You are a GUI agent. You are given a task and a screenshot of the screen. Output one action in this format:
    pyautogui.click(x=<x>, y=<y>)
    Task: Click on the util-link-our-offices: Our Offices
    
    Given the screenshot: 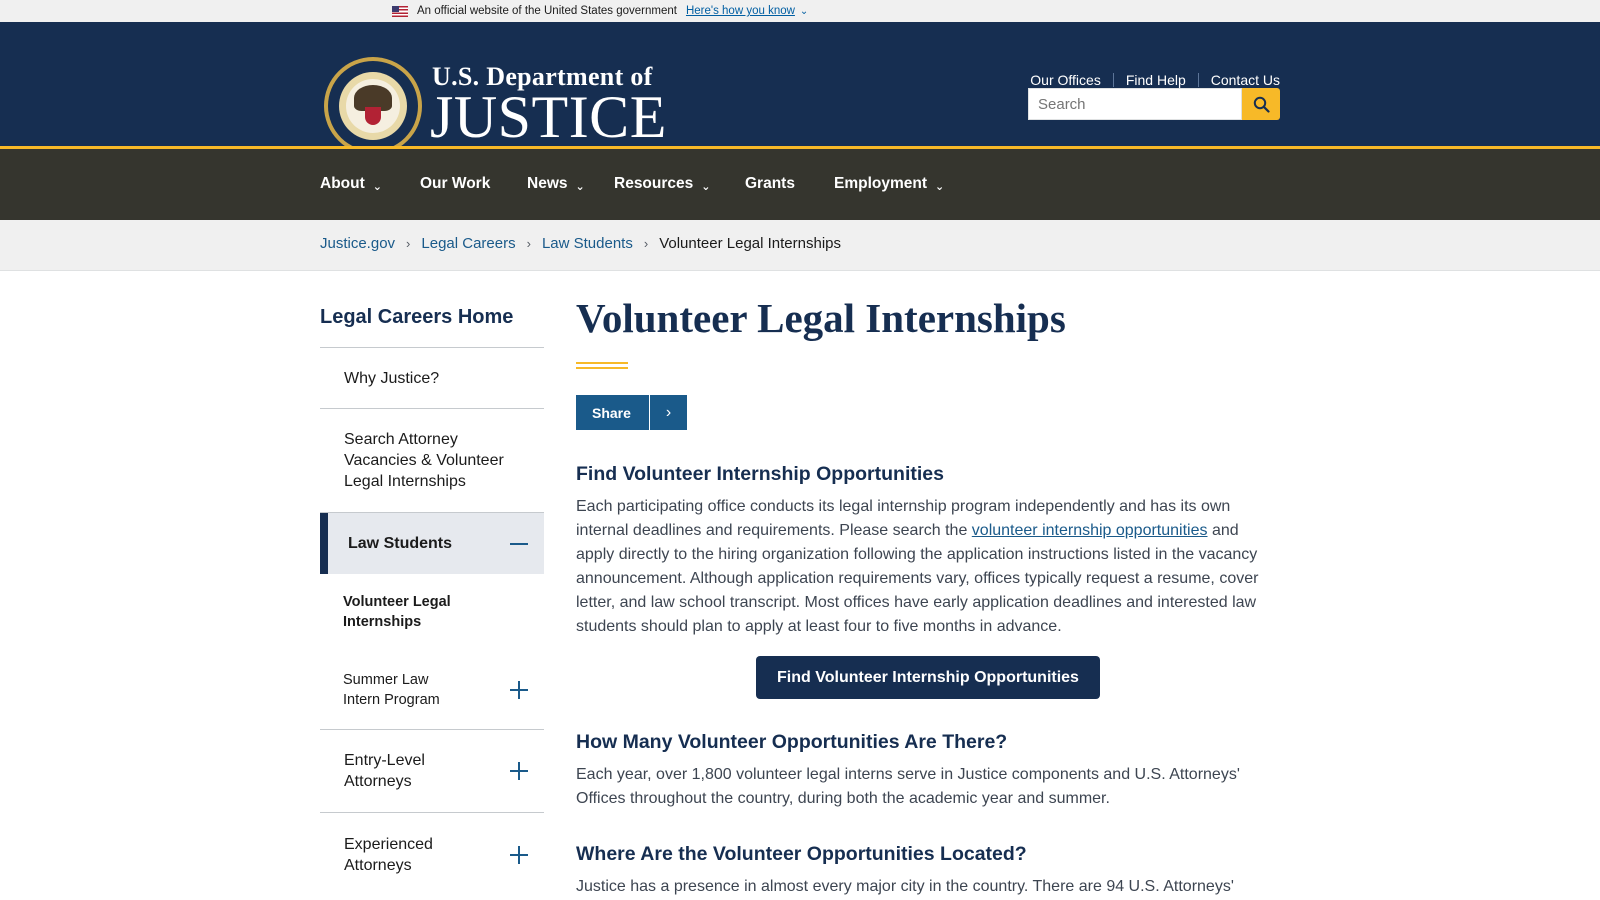 What is the action you would take?
    pyautogui.click(x=1065, y=80)
    